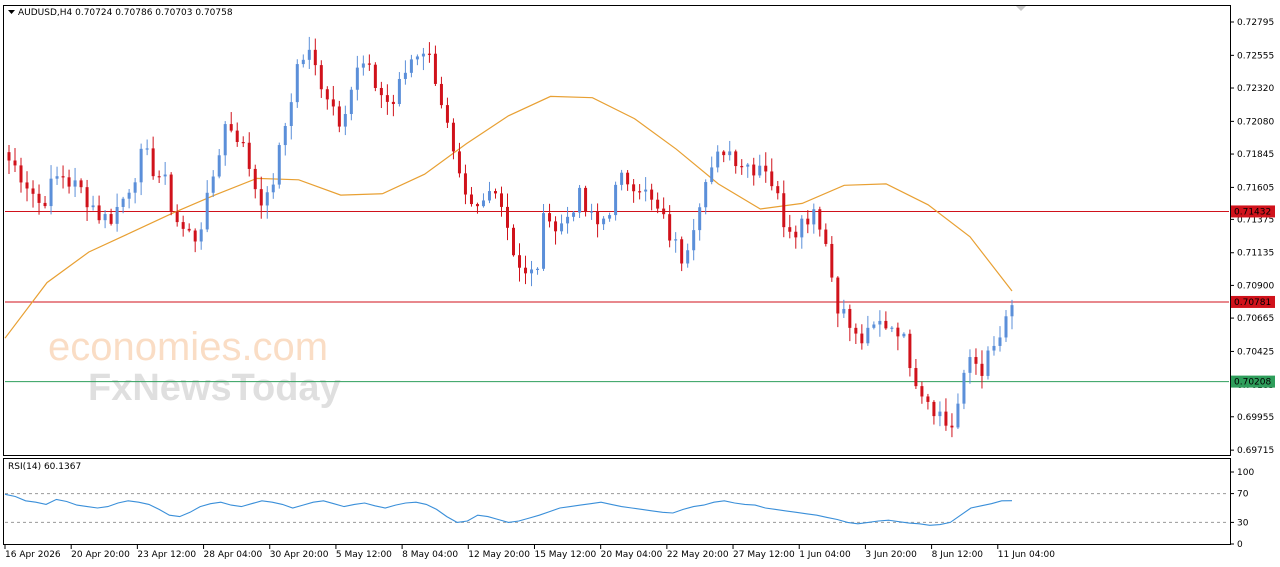 The height and width of the screenshot is (567, 1280). What do you see at coordinates (299, 555) in the screenshot?
I see `time-tick-label: 30 Apr 20:00` at bounding box center [299, 555].